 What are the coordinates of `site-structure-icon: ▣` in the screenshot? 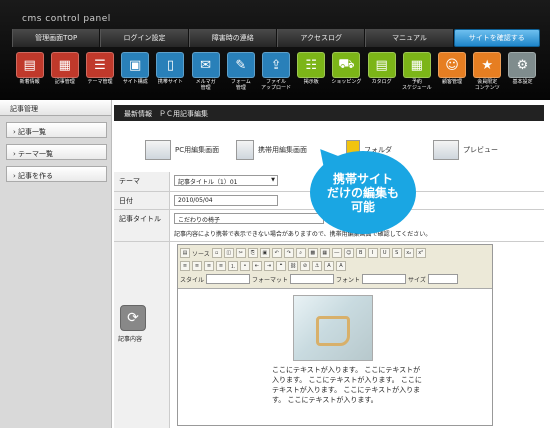 It's located at (135, 65).